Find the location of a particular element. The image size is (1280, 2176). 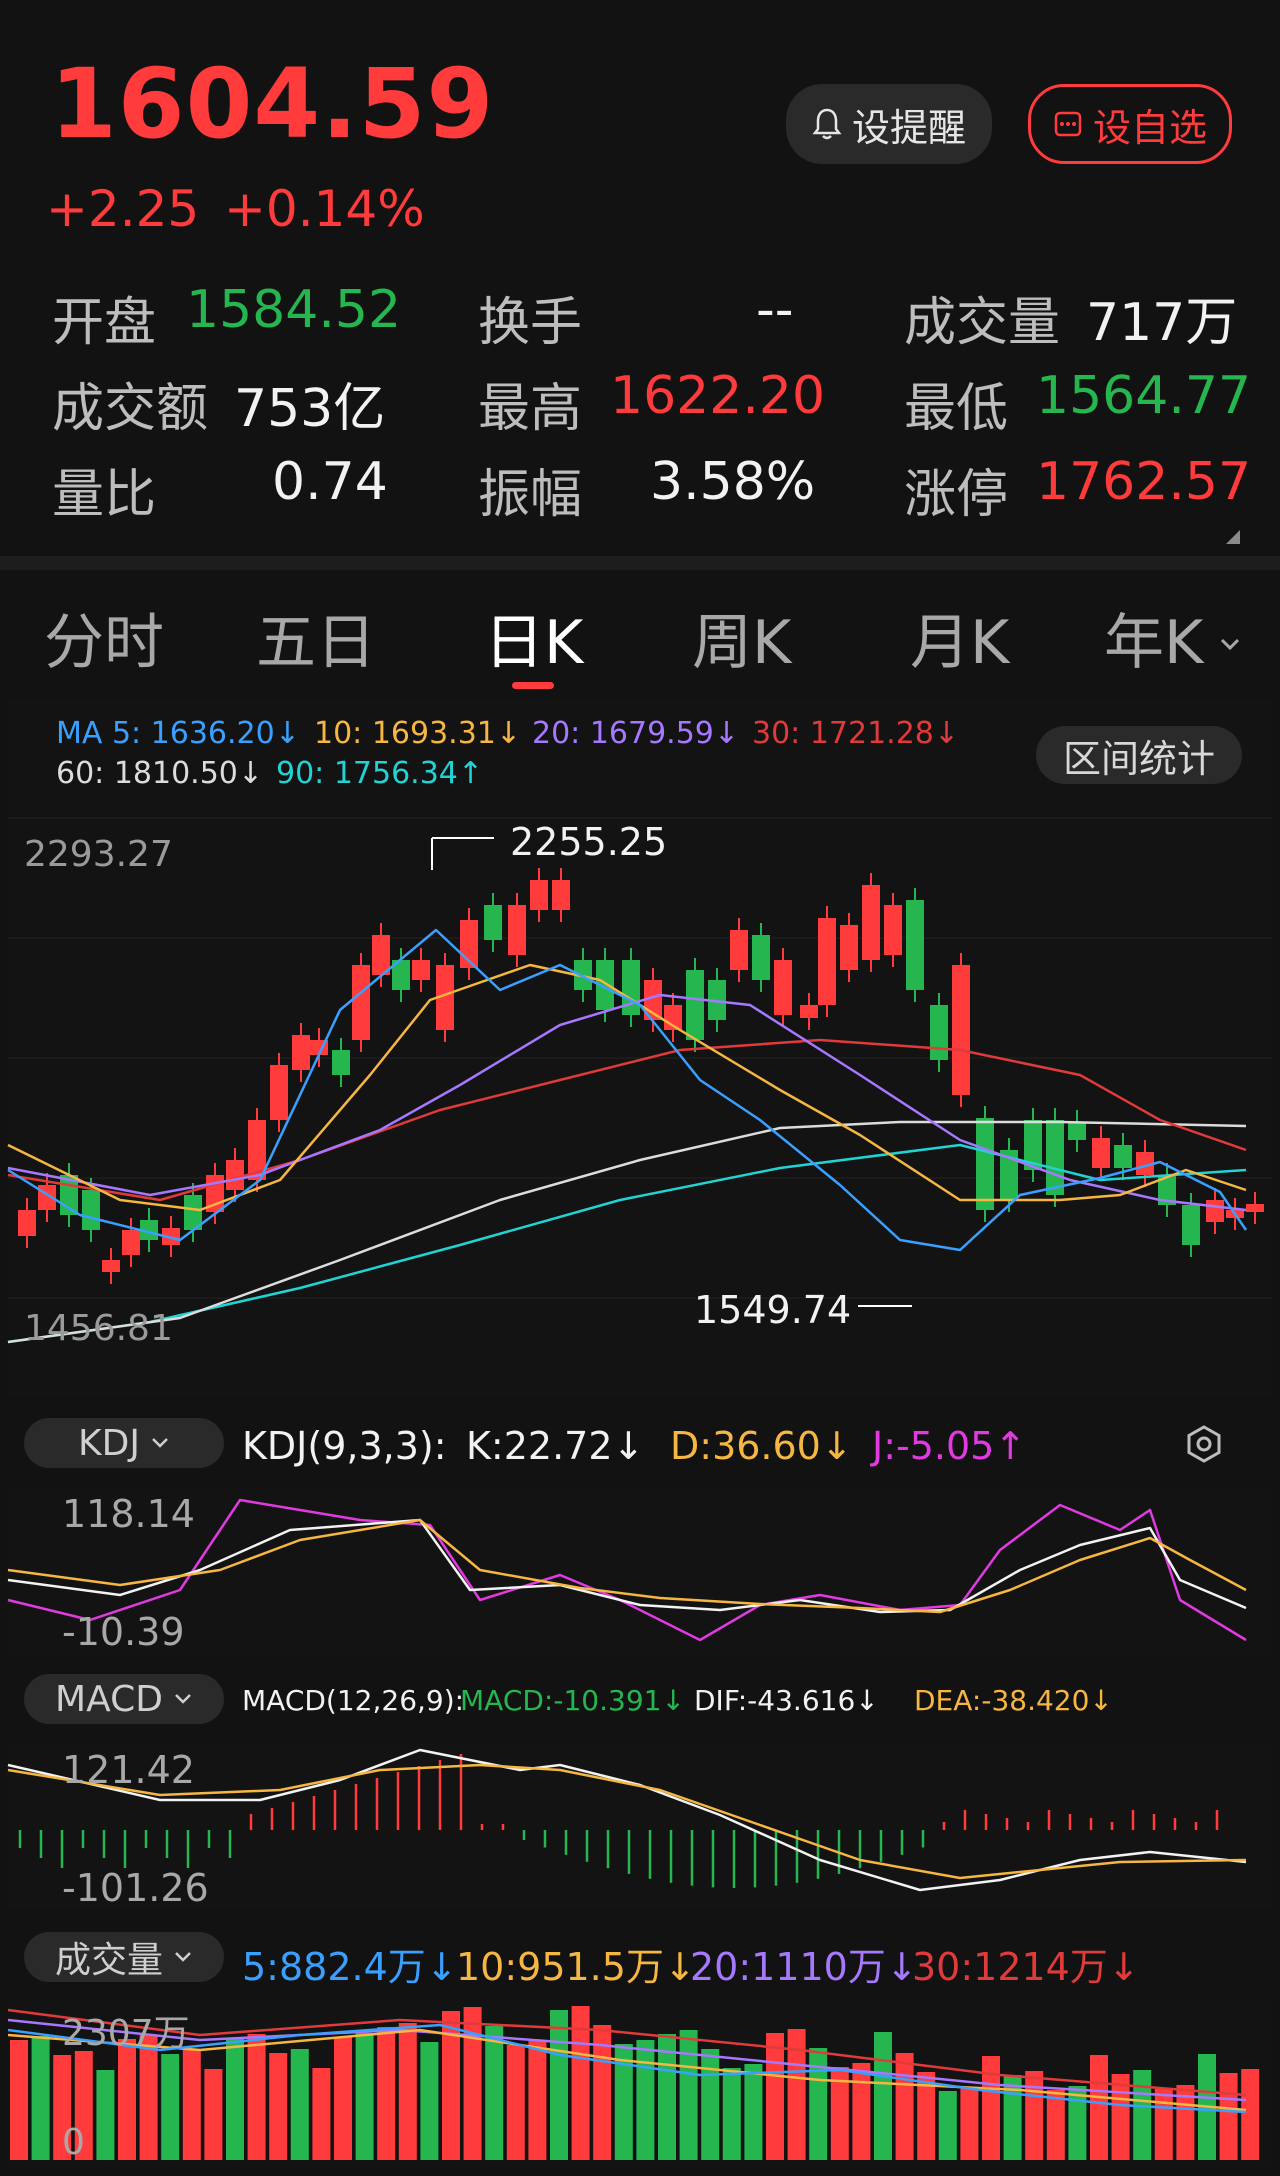

kdj-d-value: D:36.60↓ is located at coordinates (761, 1446).